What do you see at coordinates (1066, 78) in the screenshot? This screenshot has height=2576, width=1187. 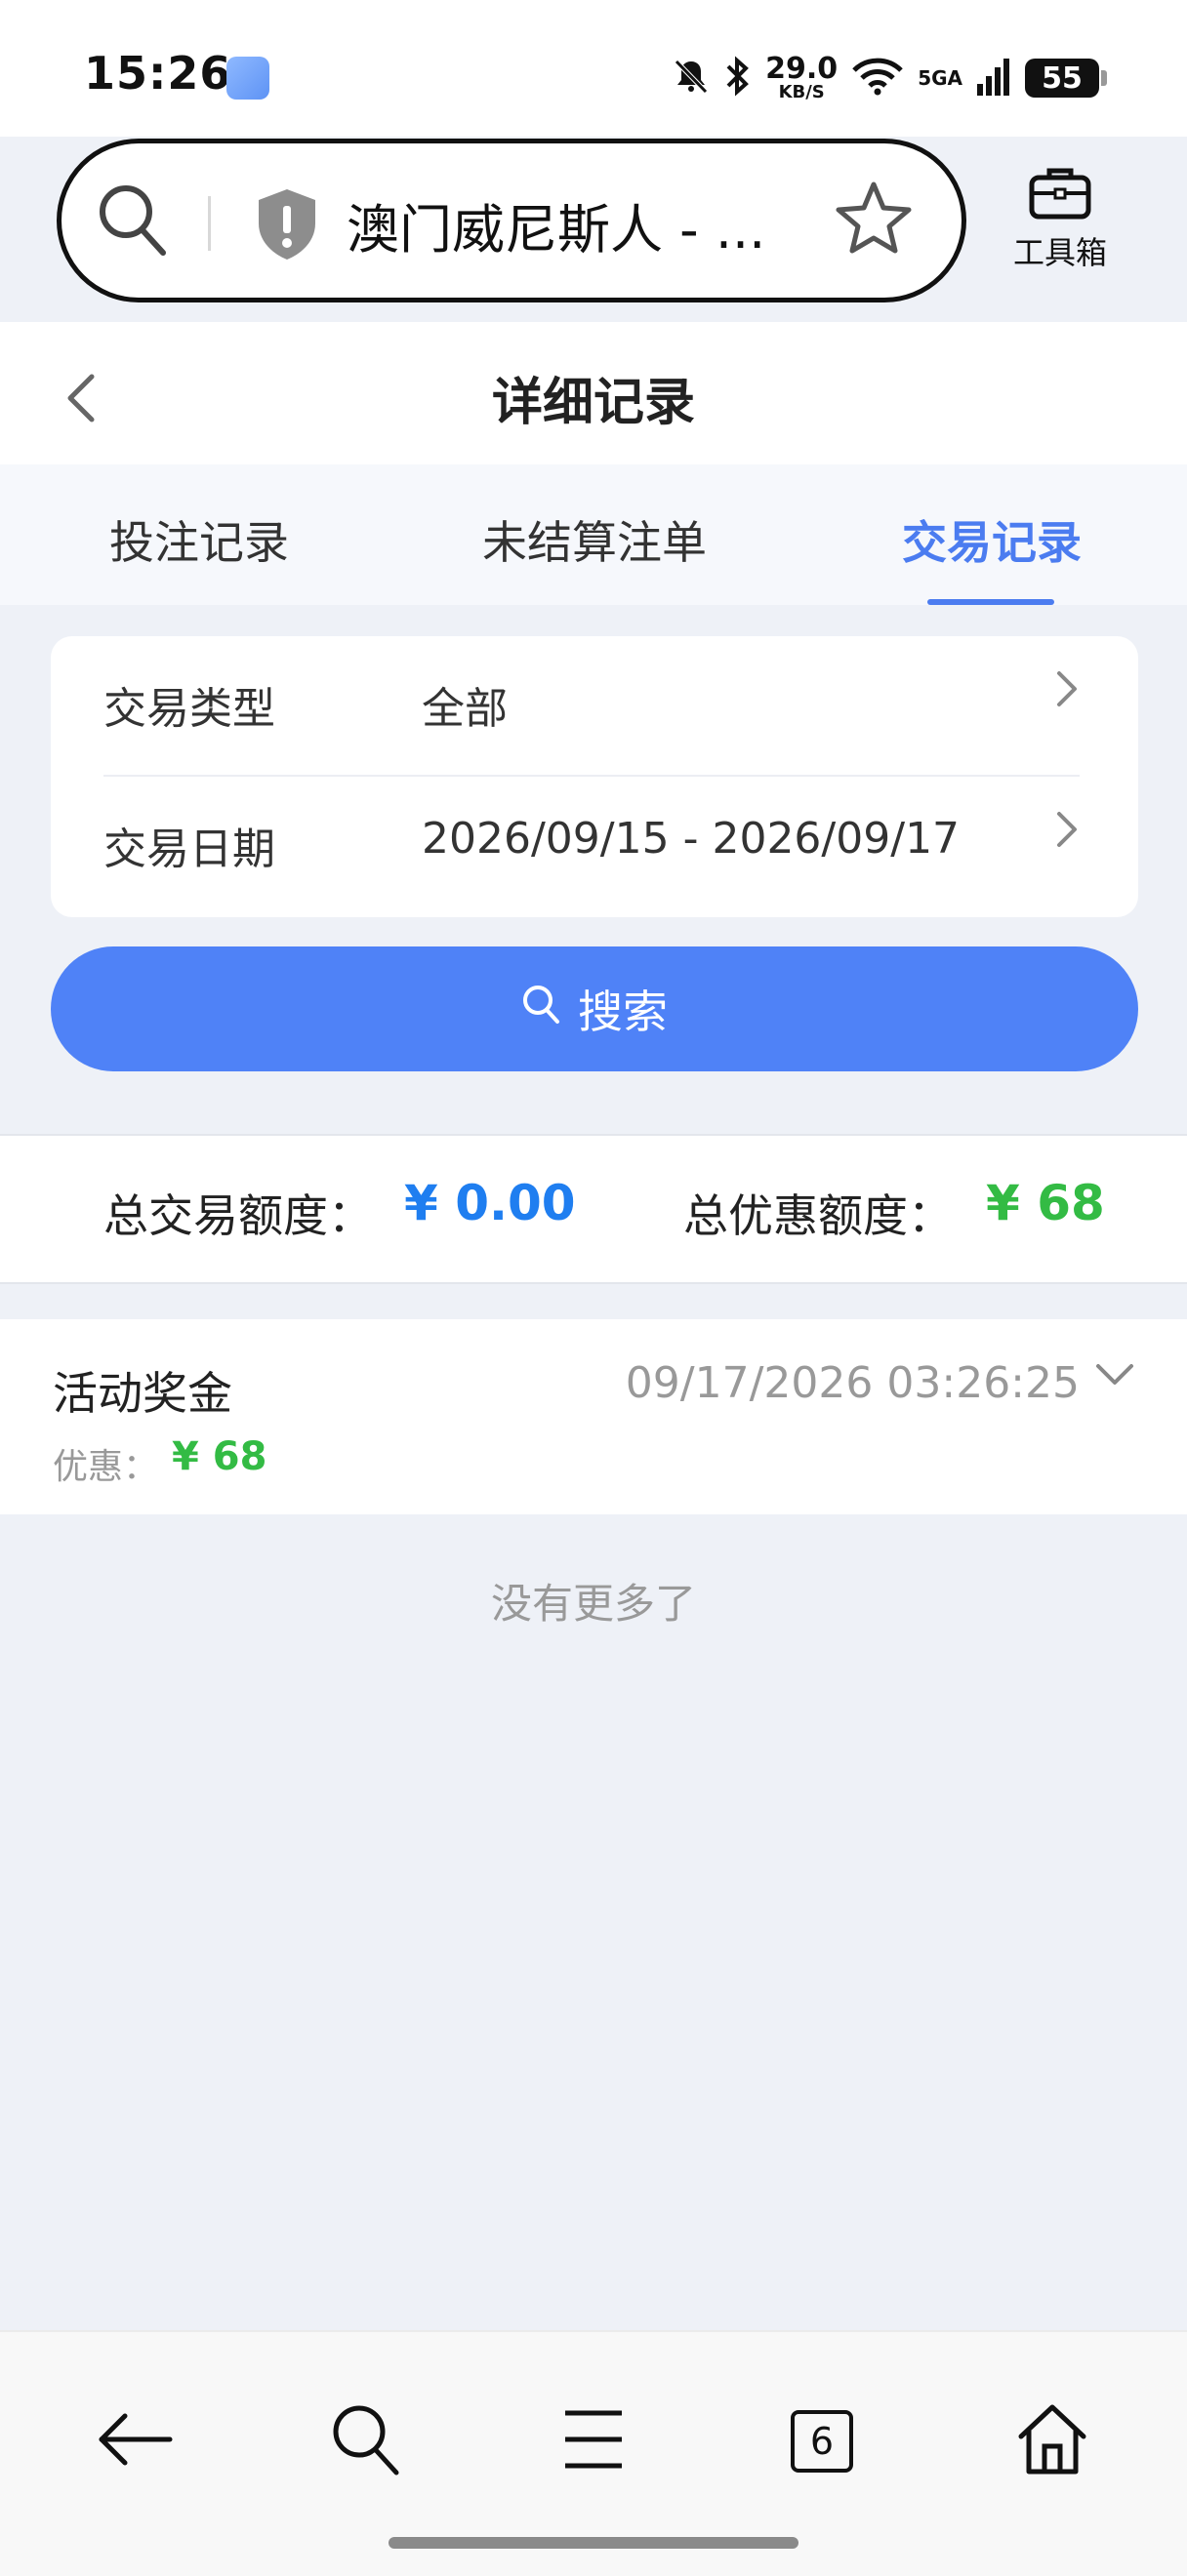 I see `battery-indicator: 55` at bounding box center [1066, 78].